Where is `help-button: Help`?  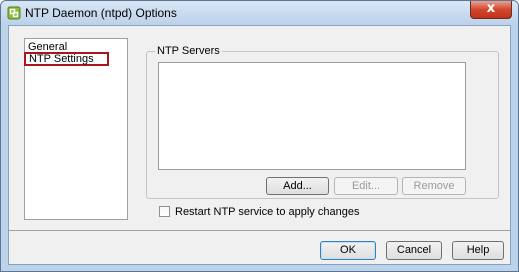 help-button: Help is located at coordinates (478, 250).